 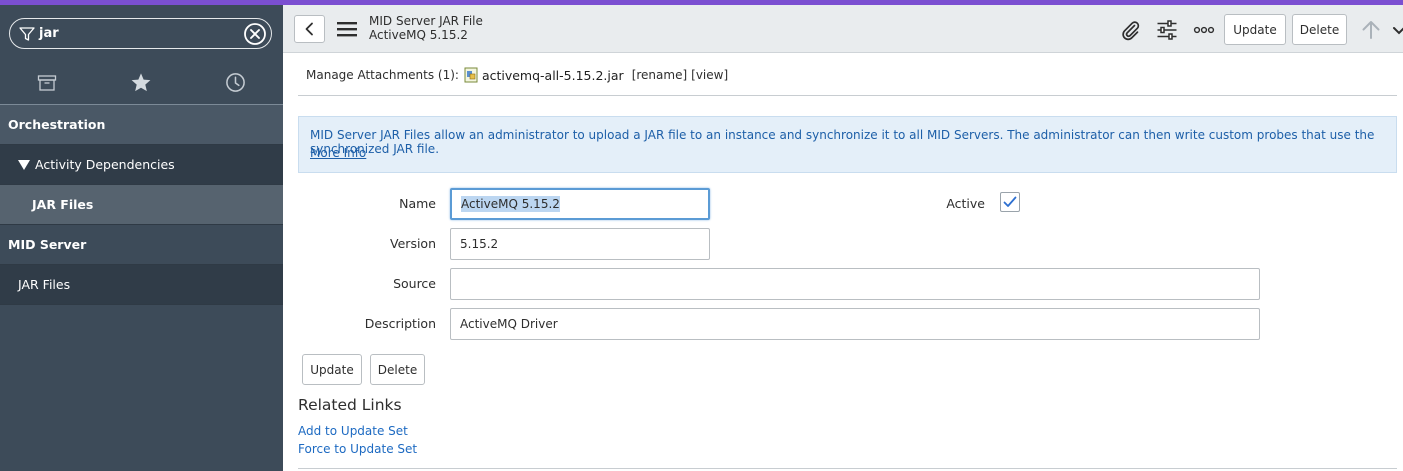 I want to click on attachments-label: Manage Attachments (1):, so click(x=382, y=75).